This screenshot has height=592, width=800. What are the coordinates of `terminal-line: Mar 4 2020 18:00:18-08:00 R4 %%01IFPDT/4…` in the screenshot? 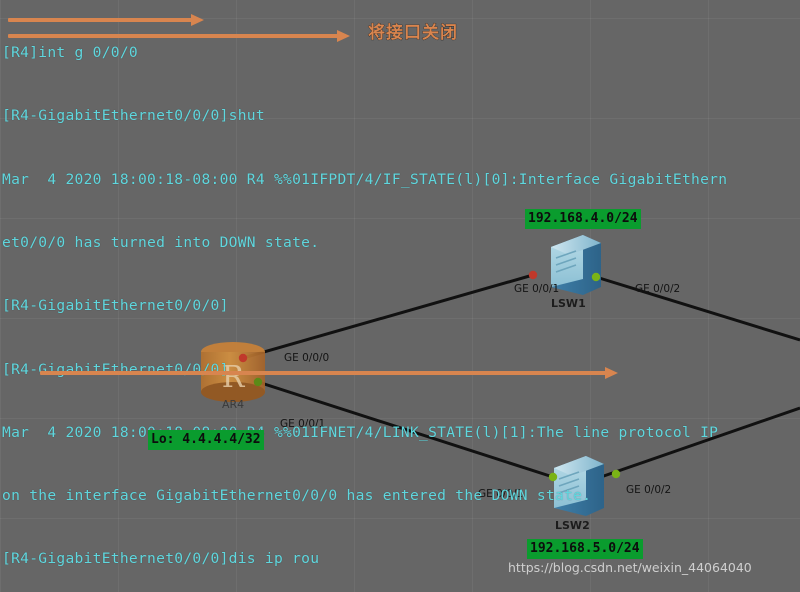 It's located at (365, 179).